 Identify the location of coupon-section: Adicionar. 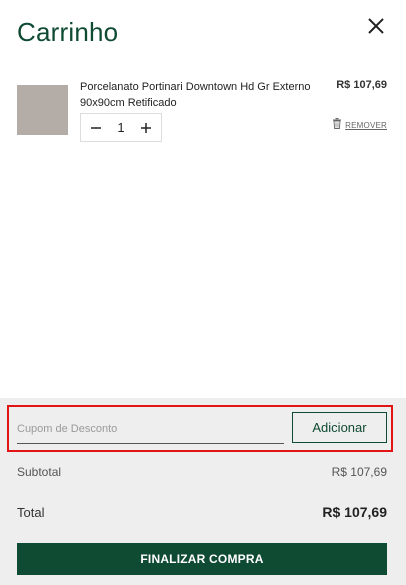
(200, 428).